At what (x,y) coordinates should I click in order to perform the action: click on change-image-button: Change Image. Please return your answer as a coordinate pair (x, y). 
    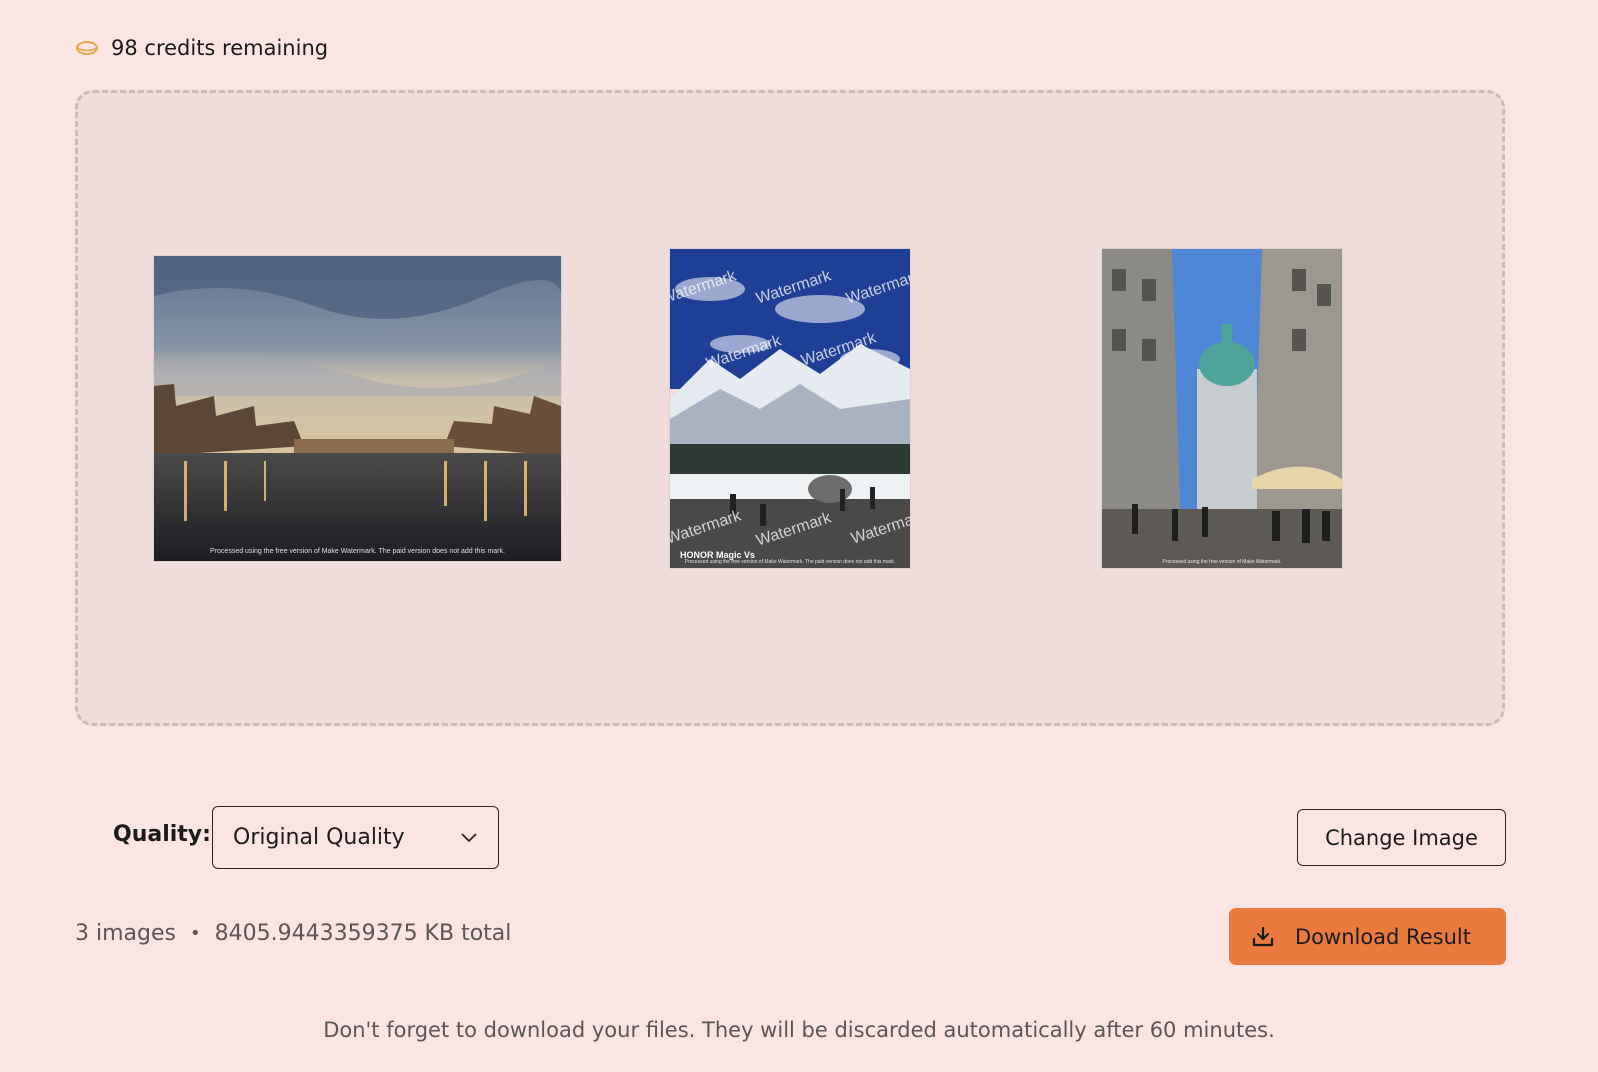
    Looking at the image, I should click on (1401, 837).